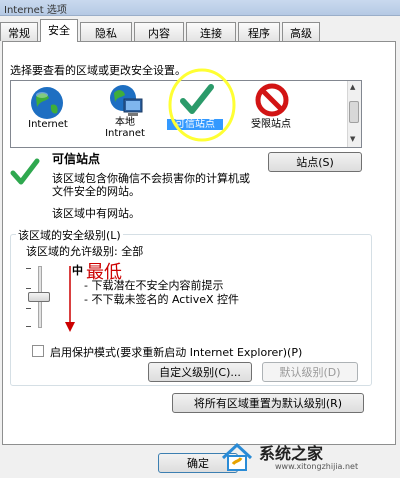 The image size is (400, 478). I want to click on tab-advanced: 高级, so click(301, 31).